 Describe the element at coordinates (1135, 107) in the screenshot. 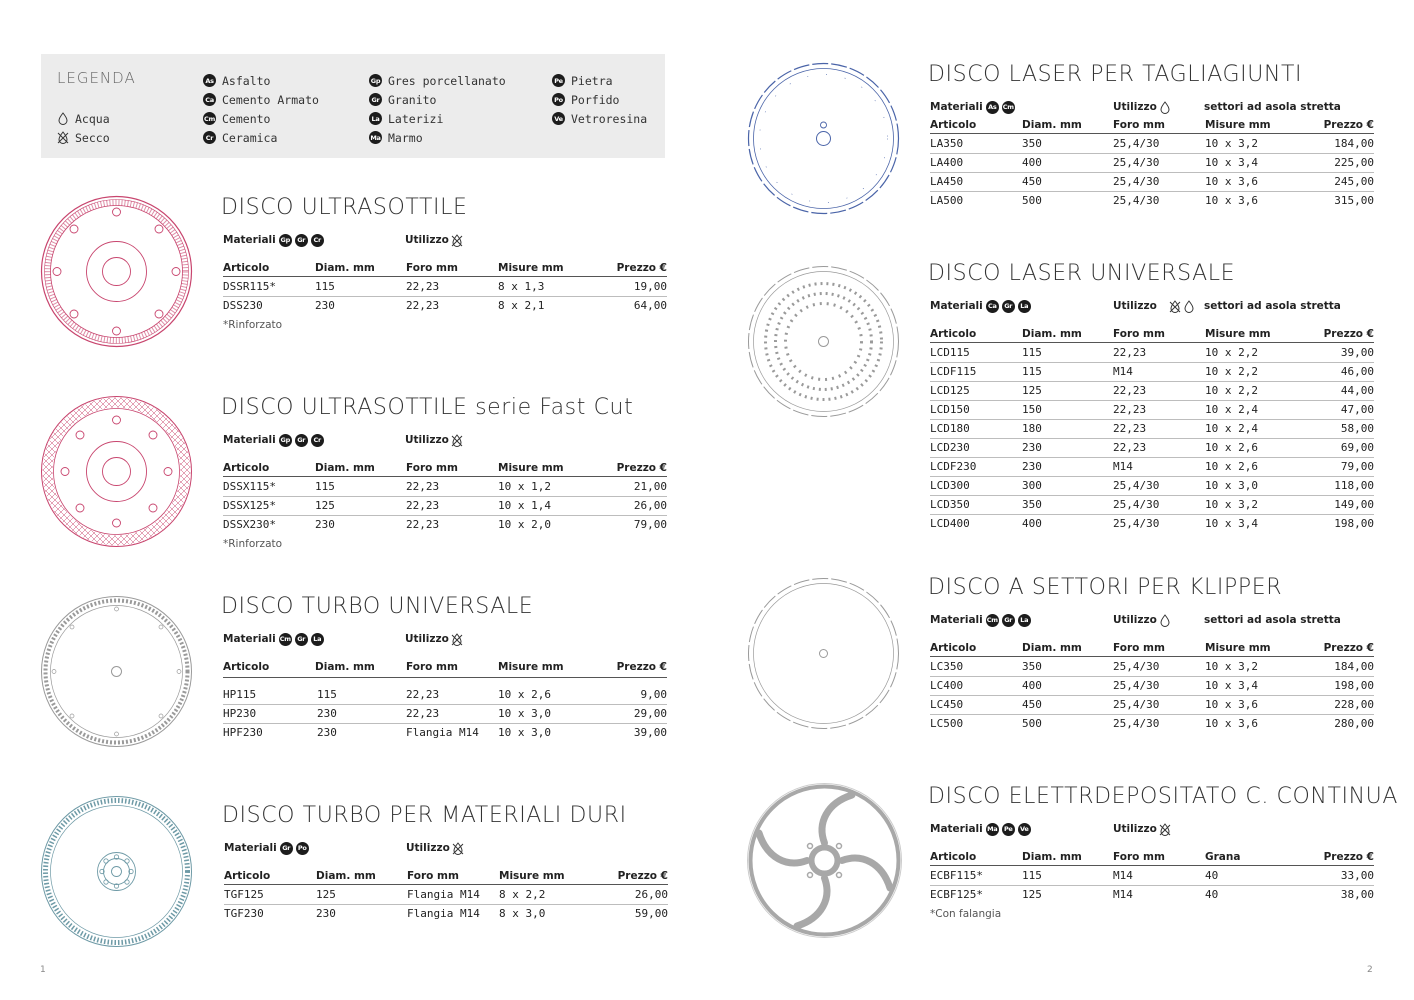

I see `field-label: Utilizzo` at that location.